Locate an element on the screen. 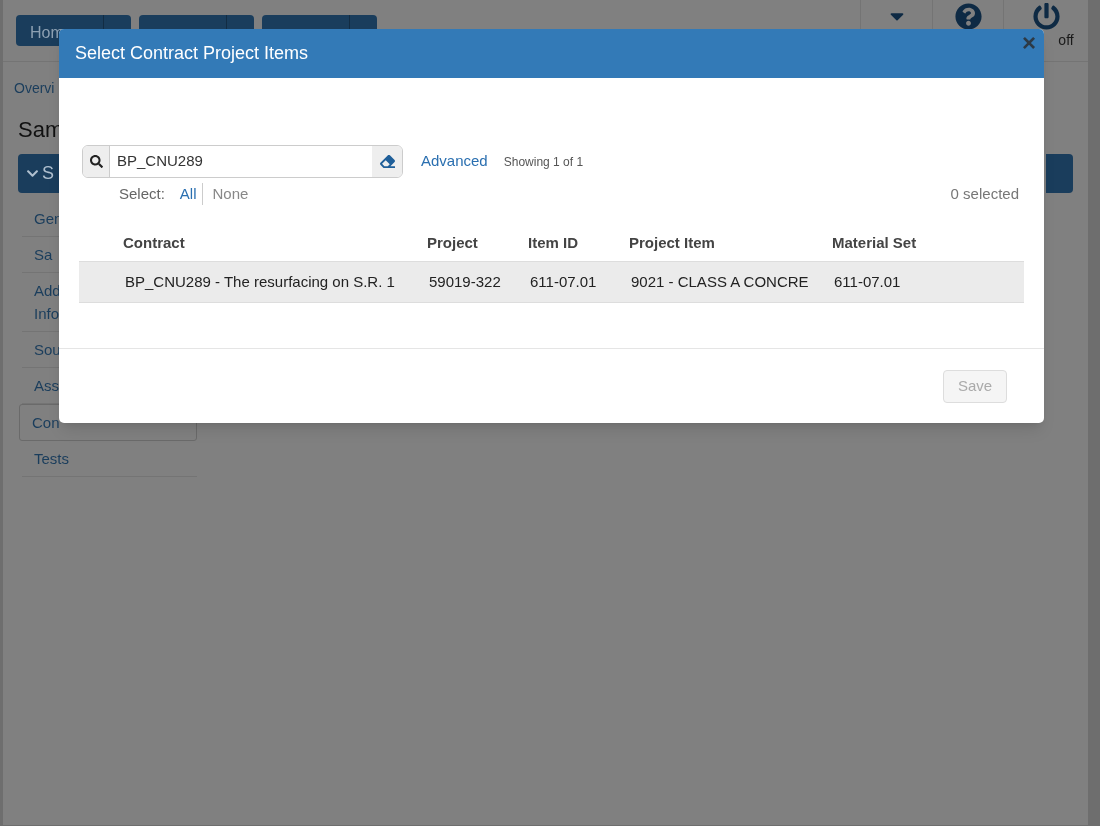 This screenshot has width=1100, height=826. search-field: BP_CNU289 is located at coordinates (242, 161).